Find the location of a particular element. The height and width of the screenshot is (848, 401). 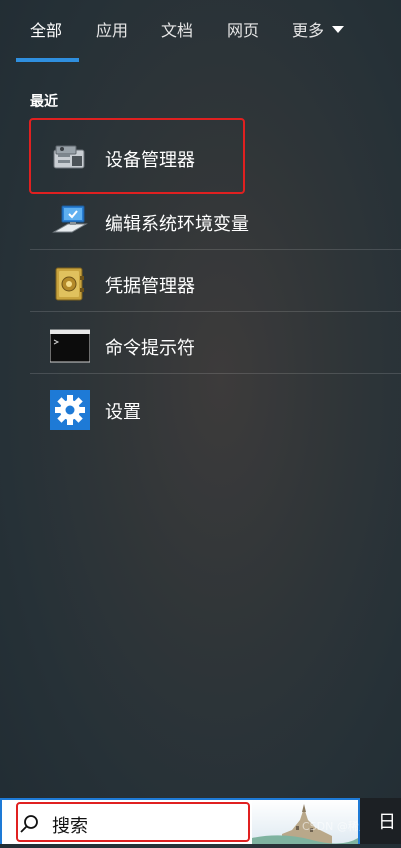

search-tabs: 全部 应用 文档 网页 更多 is located at coordinates (200, 31).